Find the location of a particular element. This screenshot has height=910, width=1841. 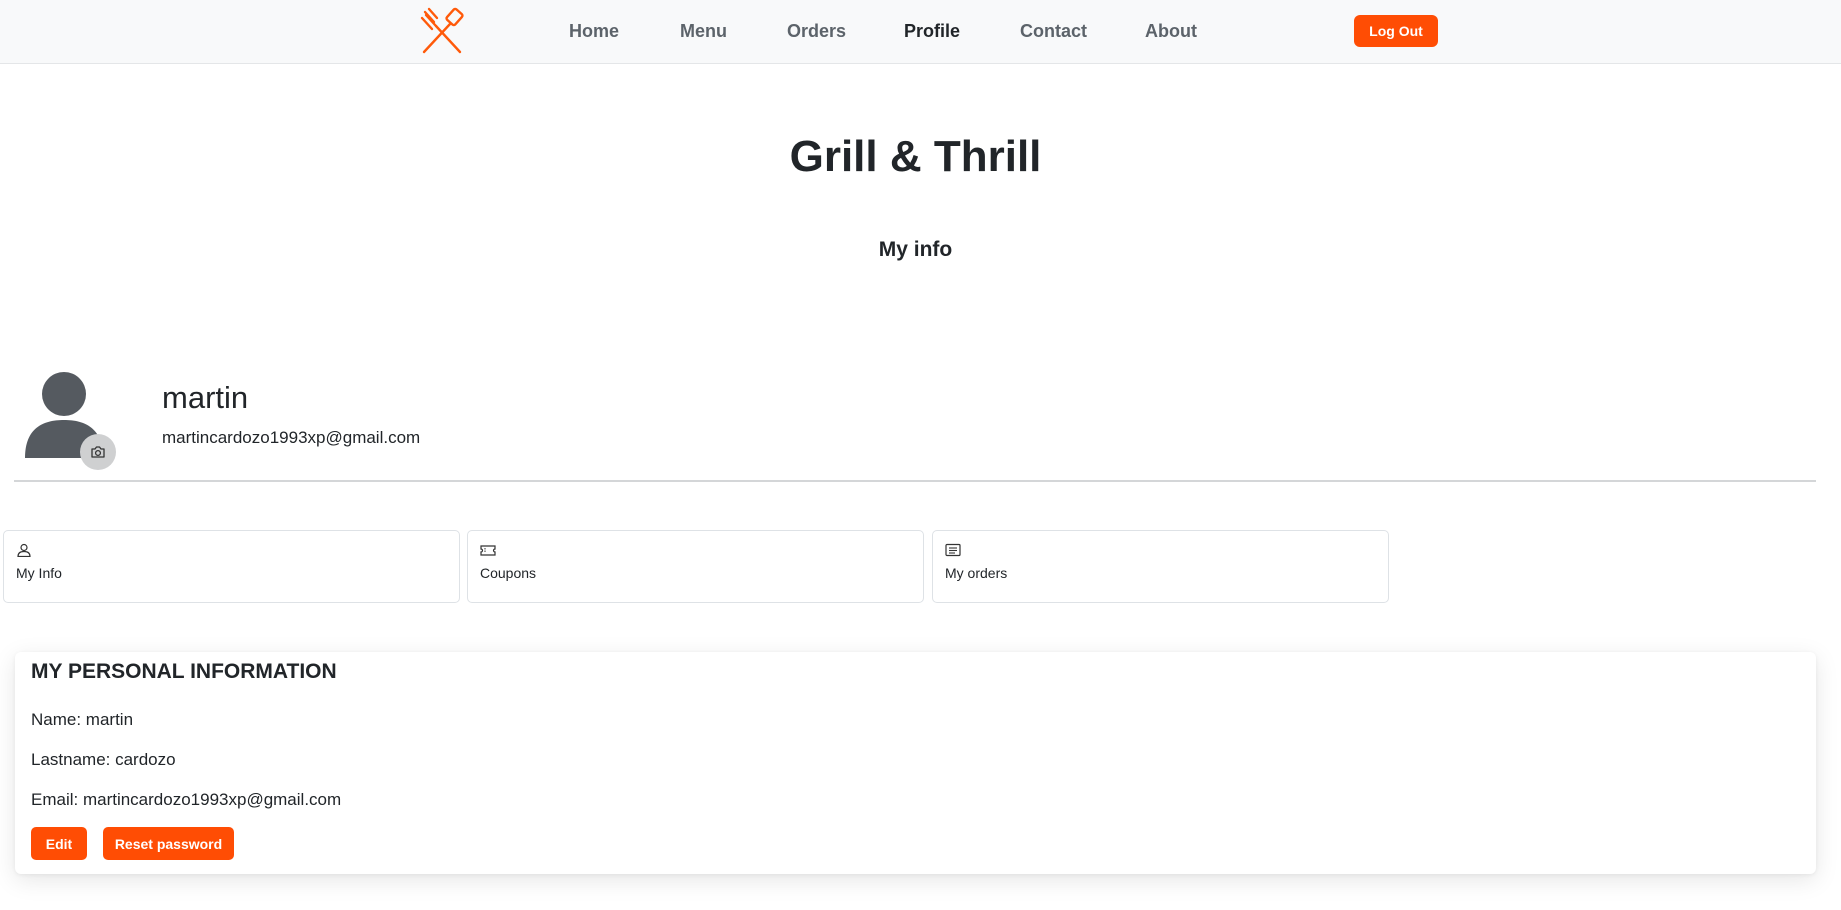

nav-link-contact: Contact is located at coordinates (1053, 31).